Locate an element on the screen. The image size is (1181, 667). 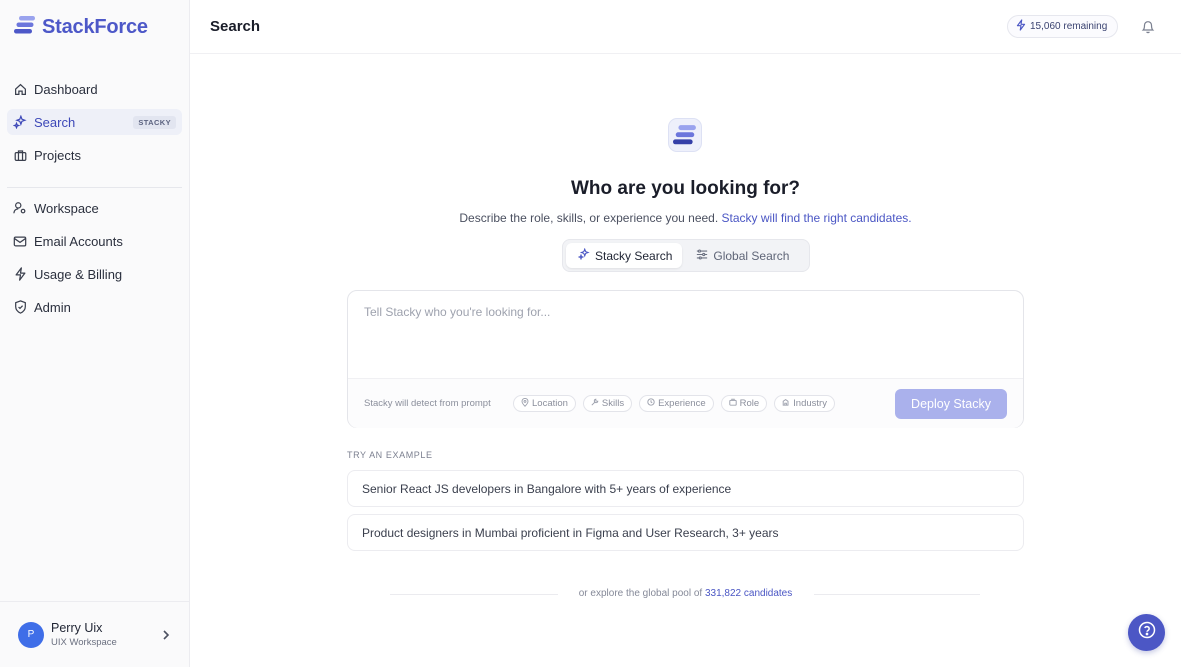
credits-text: 15,060 remaining is located at coordinates (1069, 26).